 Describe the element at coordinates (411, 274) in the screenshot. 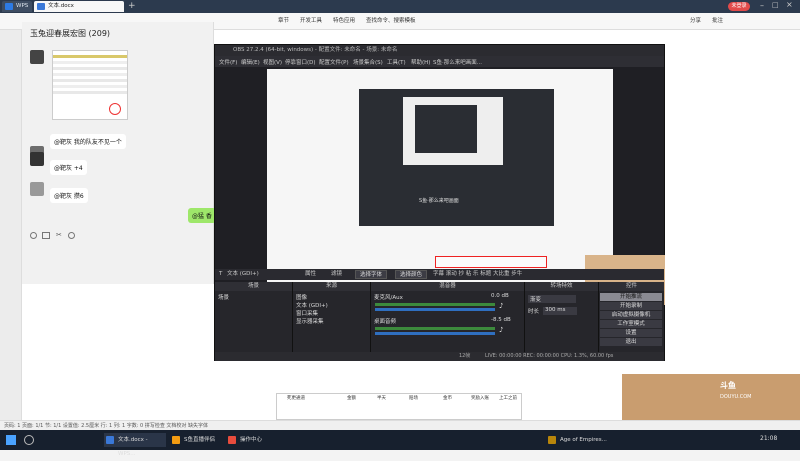

I see `select-color-button: 选择颜色` at that location.